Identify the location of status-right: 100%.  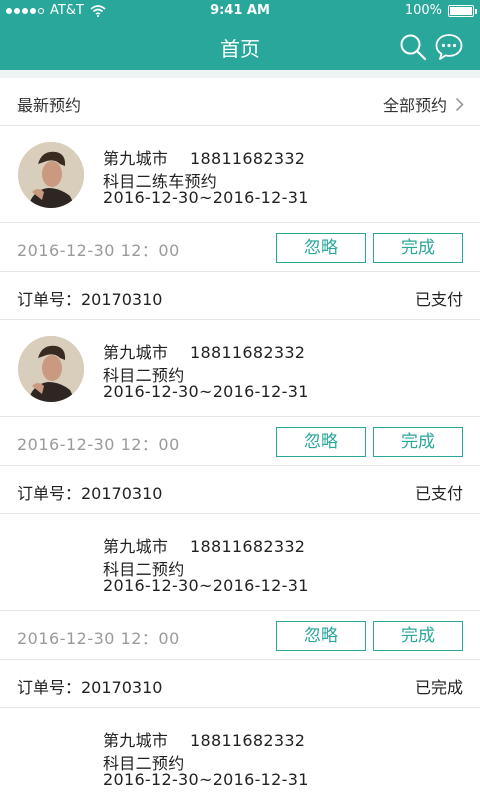
(440, 10).